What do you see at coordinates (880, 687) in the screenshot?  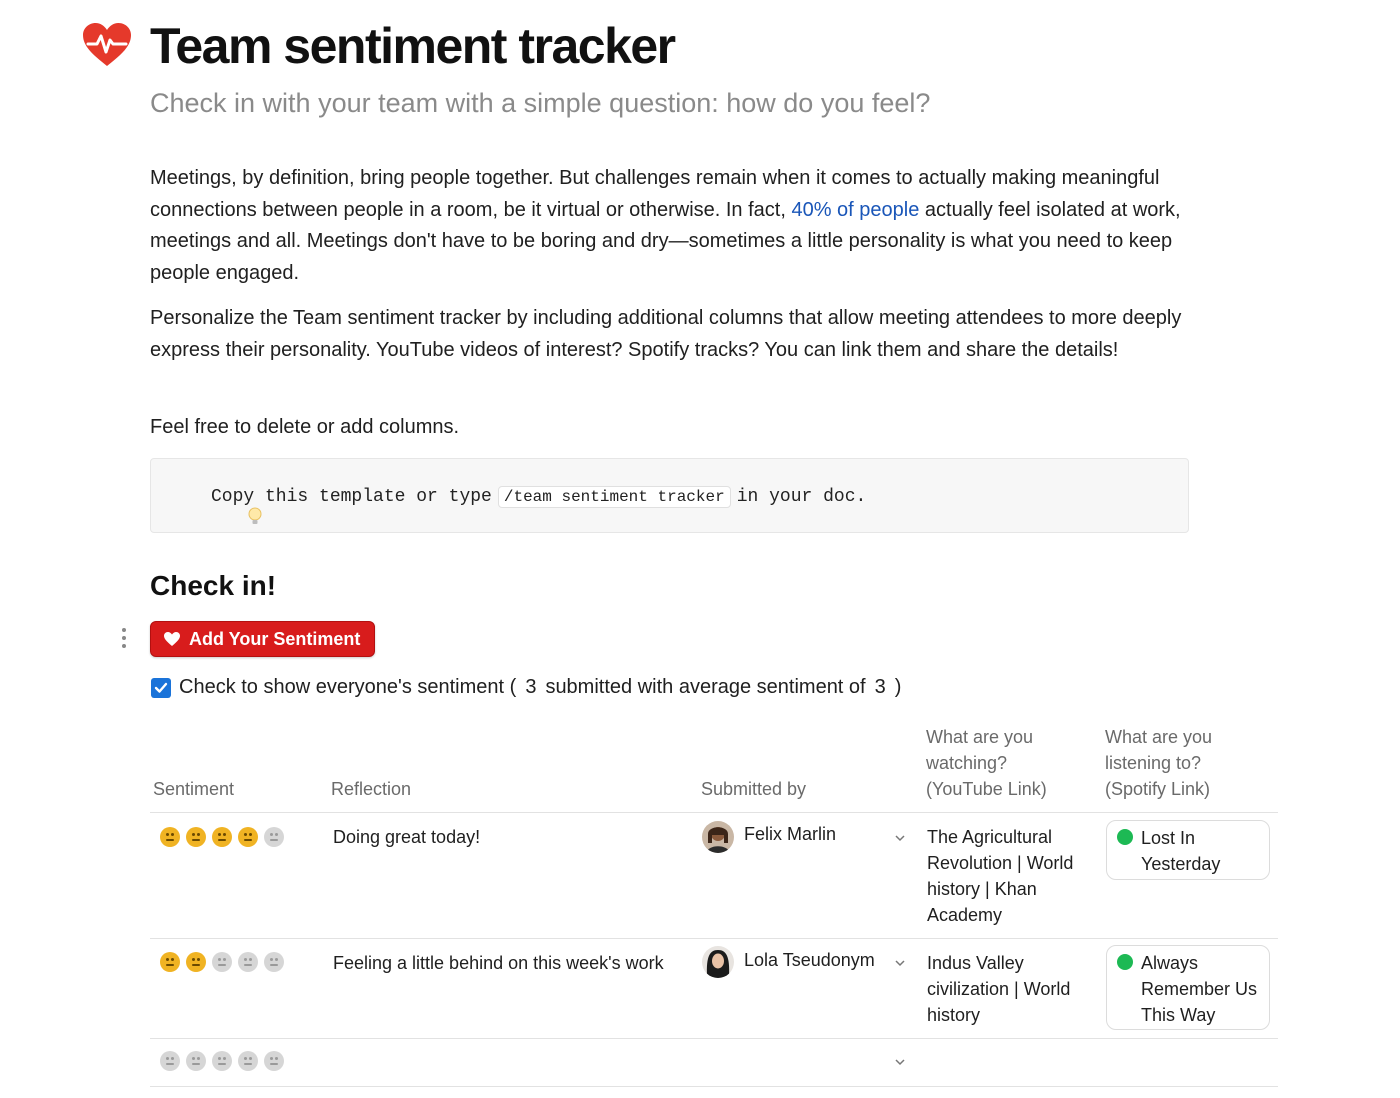 I see `average-sentiment: 3` at bounding box center [880, 687].